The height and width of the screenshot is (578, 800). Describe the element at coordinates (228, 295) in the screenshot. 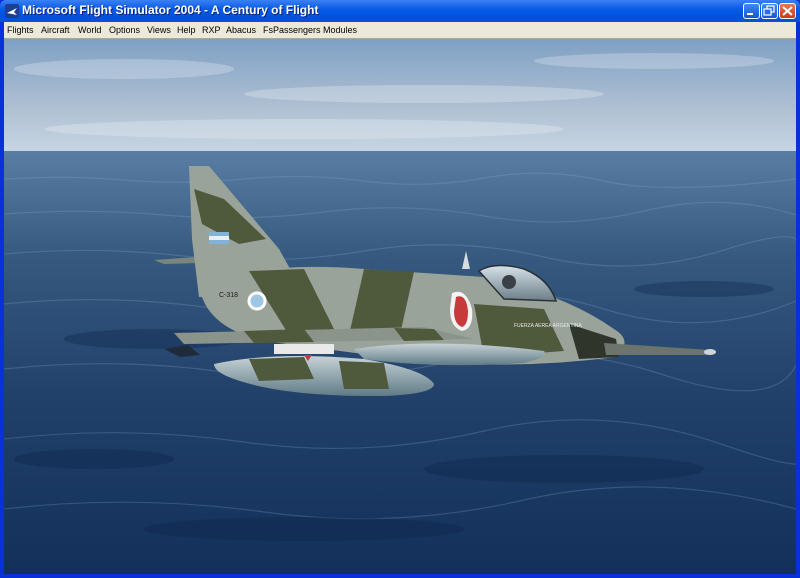

I see `serial-number: C-318` at that location.